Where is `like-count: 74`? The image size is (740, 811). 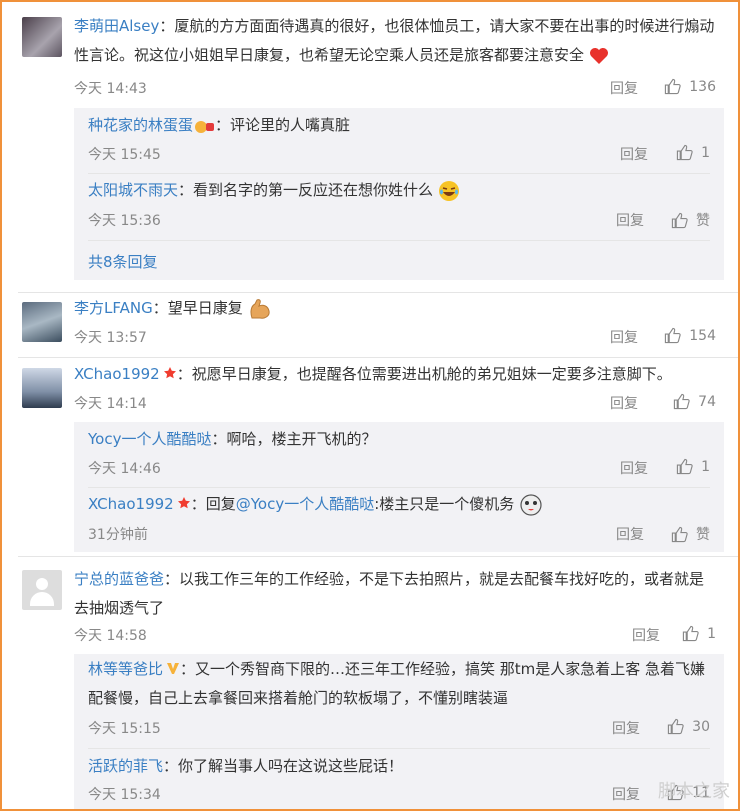
like-count: 74 is located at coordinates (707, 401).